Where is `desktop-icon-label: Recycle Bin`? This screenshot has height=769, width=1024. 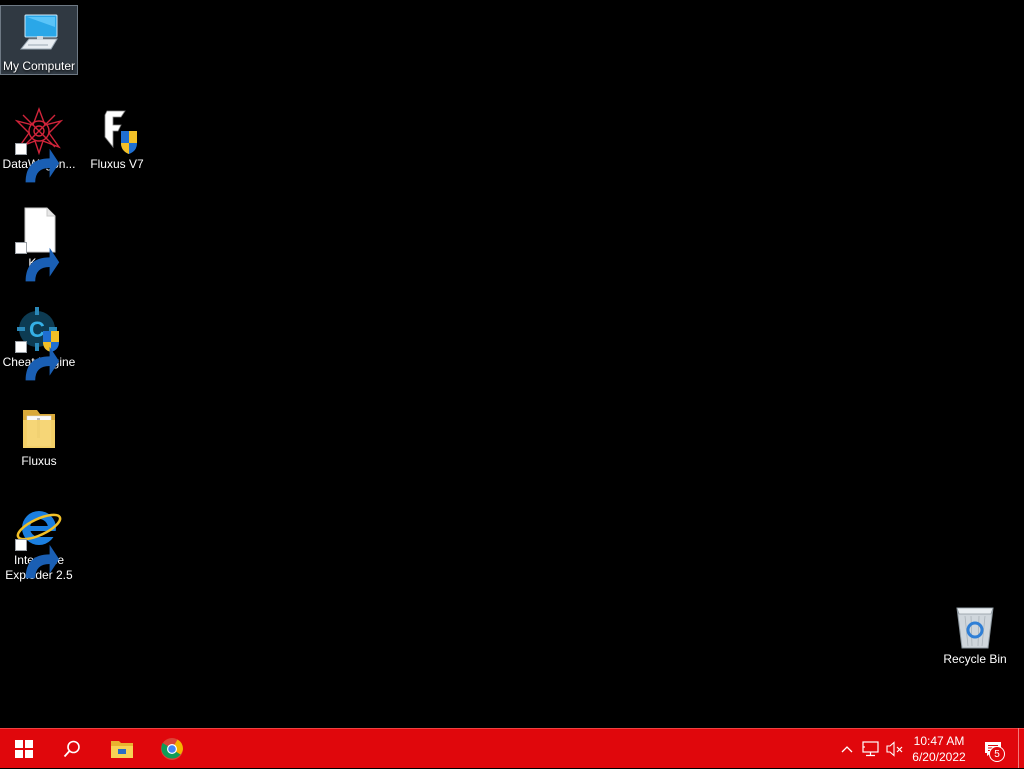 desktop-icon-label: Recycle Bin is located at coordinates (975, 659).